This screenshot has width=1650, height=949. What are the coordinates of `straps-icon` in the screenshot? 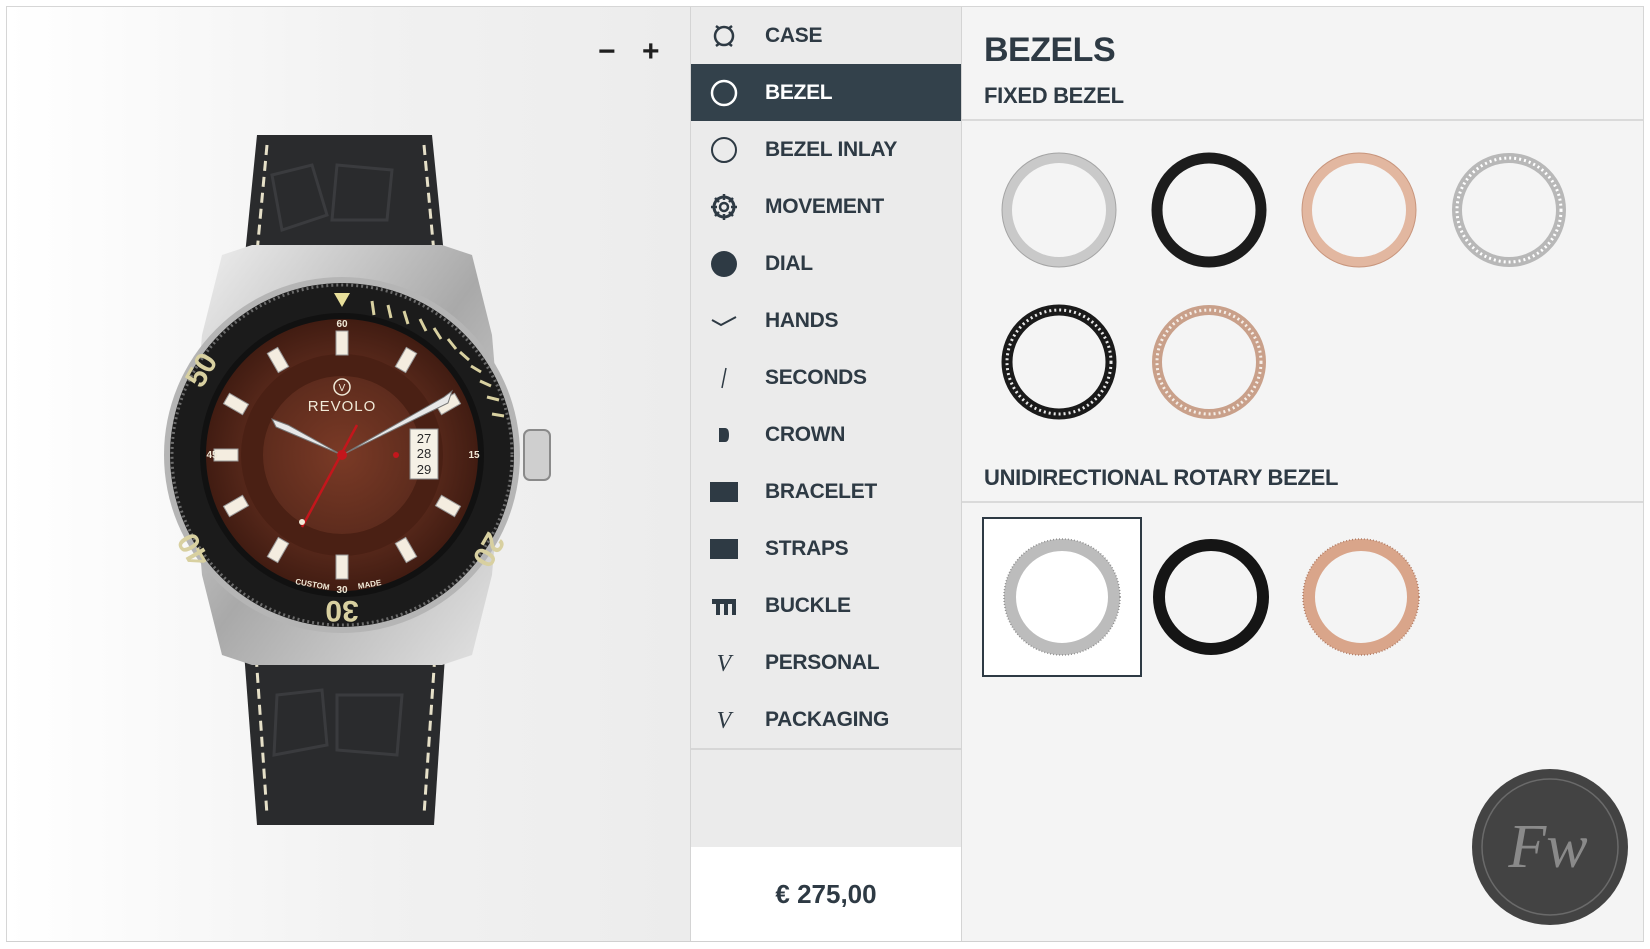 It's located at (724, 549).